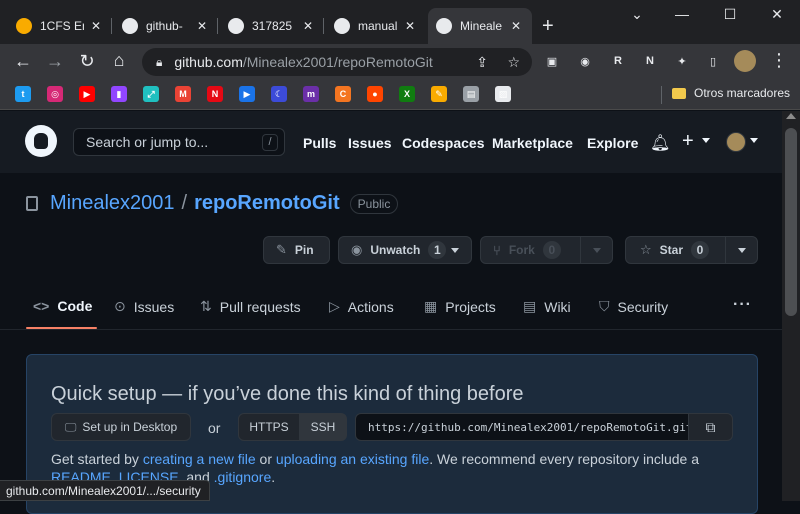  Describe the element at coordinates (272, 26) in the screenshot. I see `browser-tab-3: 317825 ✕` at that location.